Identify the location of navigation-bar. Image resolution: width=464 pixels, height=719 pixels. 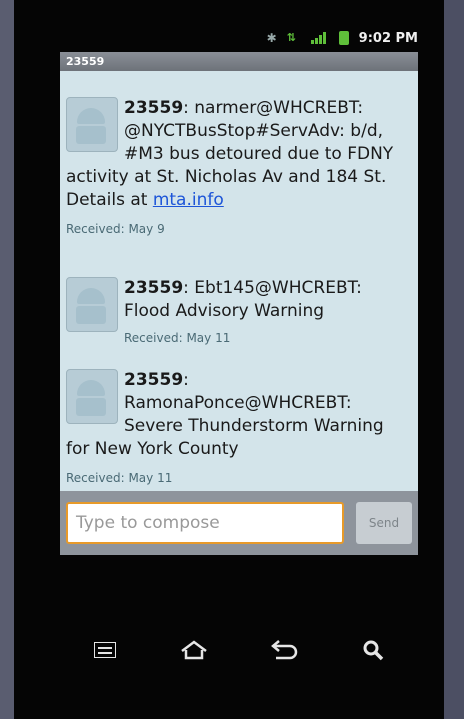
(239, 650).